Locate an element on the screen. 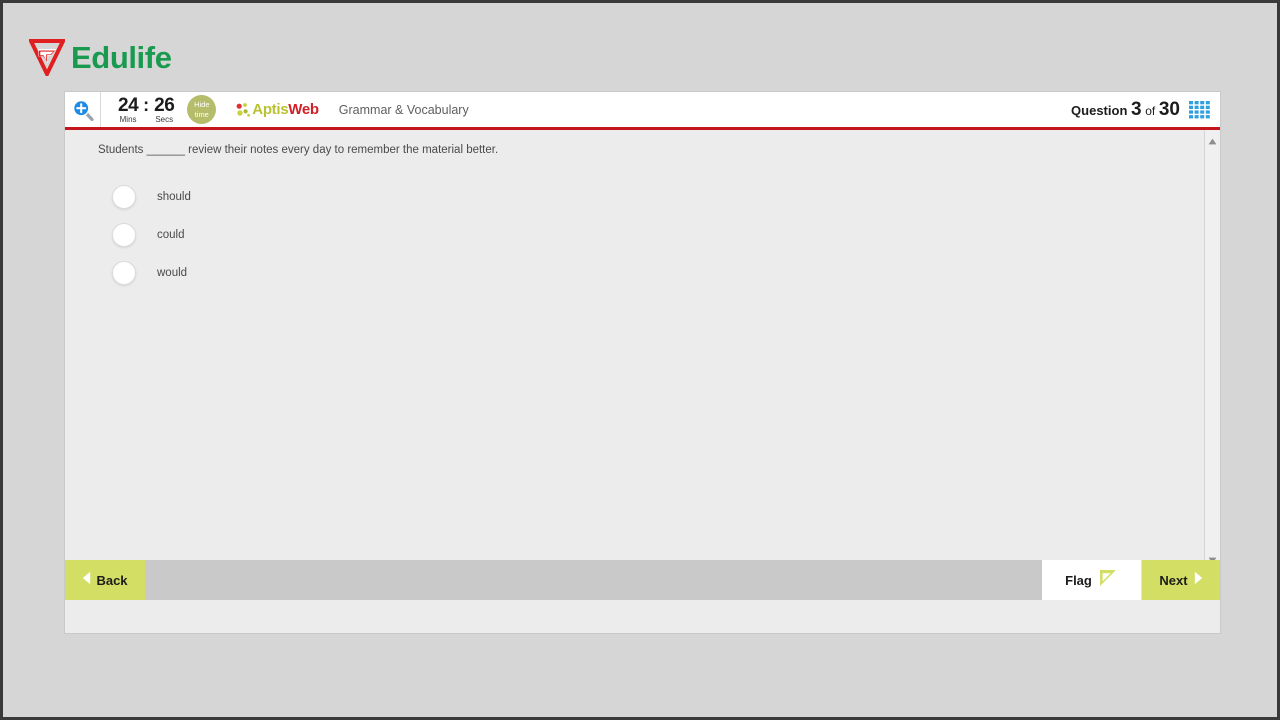 Image resolution: width=1280 pixels, height=720 pixels. left-triangle-icon is located at coordinates (86, 580).